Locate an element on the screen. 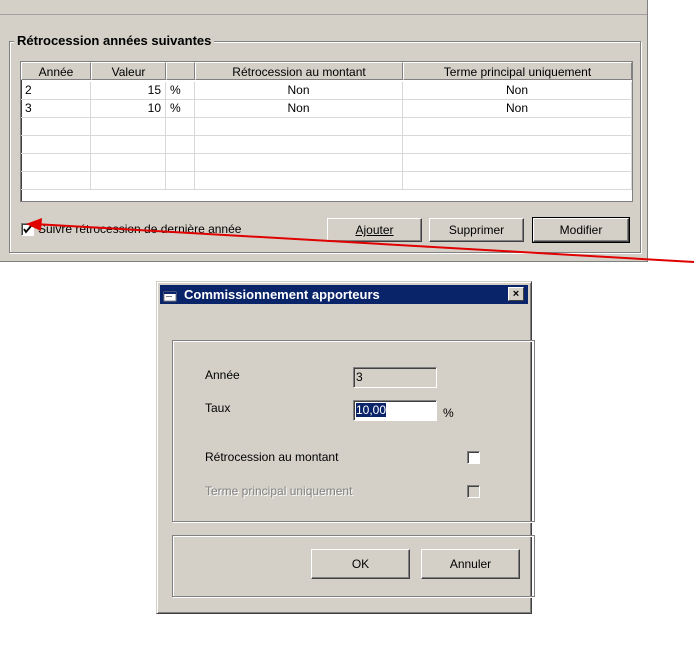  annotation-arrow-icon is located at coordinates (360, 240).